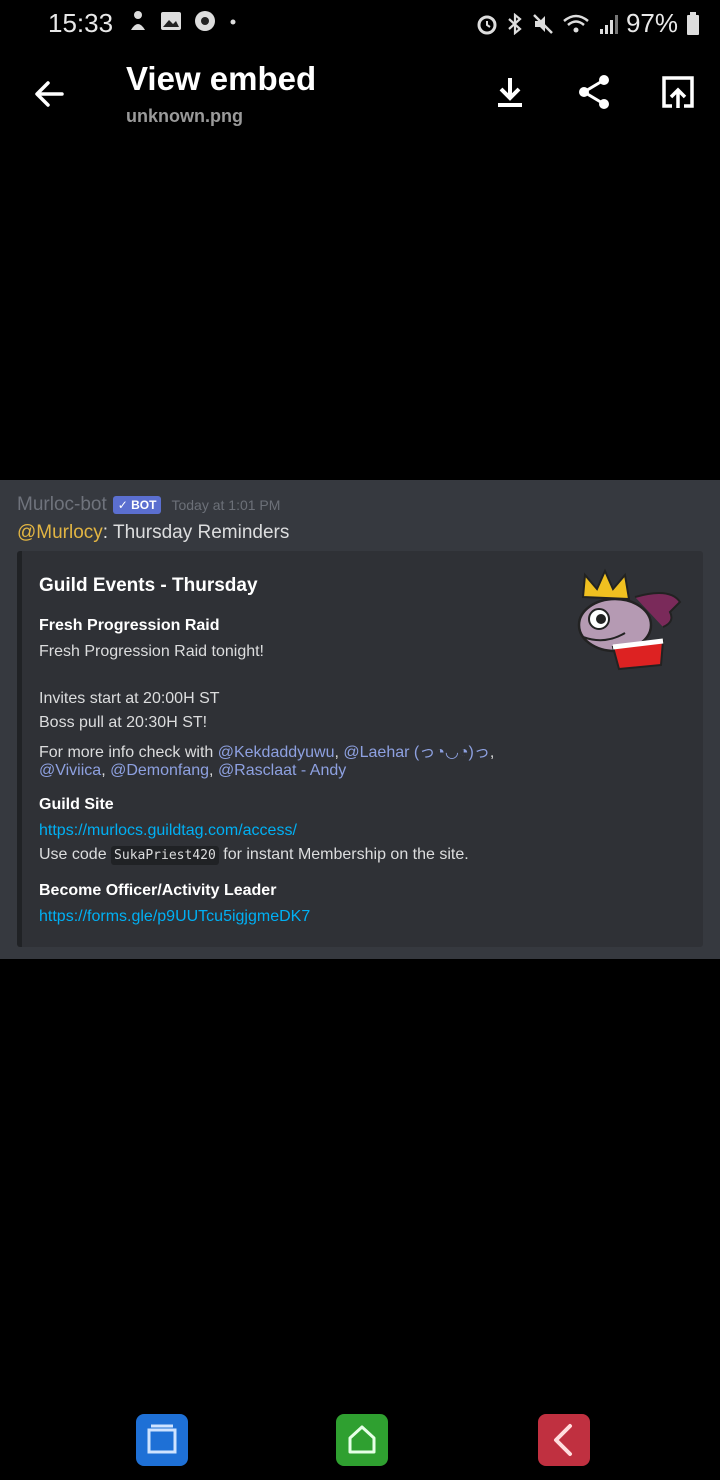 The height and width of the screenshot is (1480, 720). I want to click on system-back-button, so click(564, 1440).